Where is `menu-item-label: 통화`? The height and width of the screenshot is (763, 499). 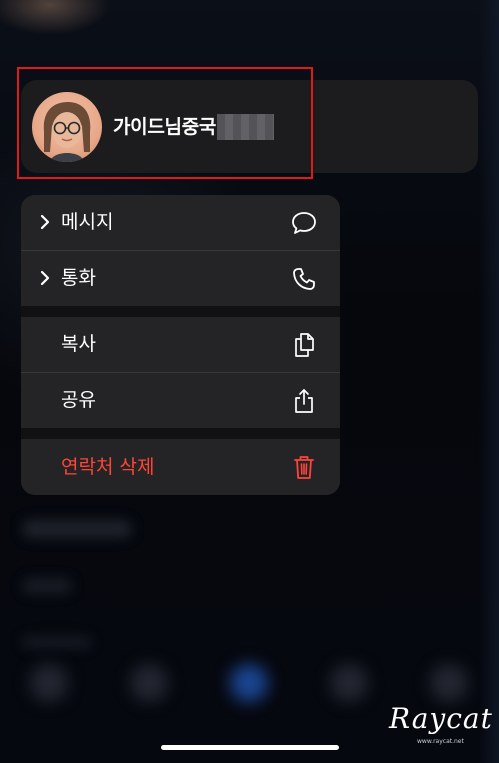 menu-item-label: 통화 is located at coordinates (78, 278).